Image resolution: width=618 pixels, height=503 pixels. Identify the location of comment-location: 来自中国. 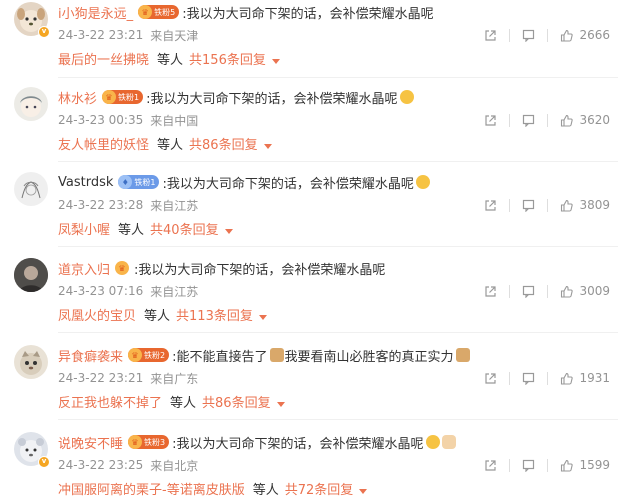
(174, 120).